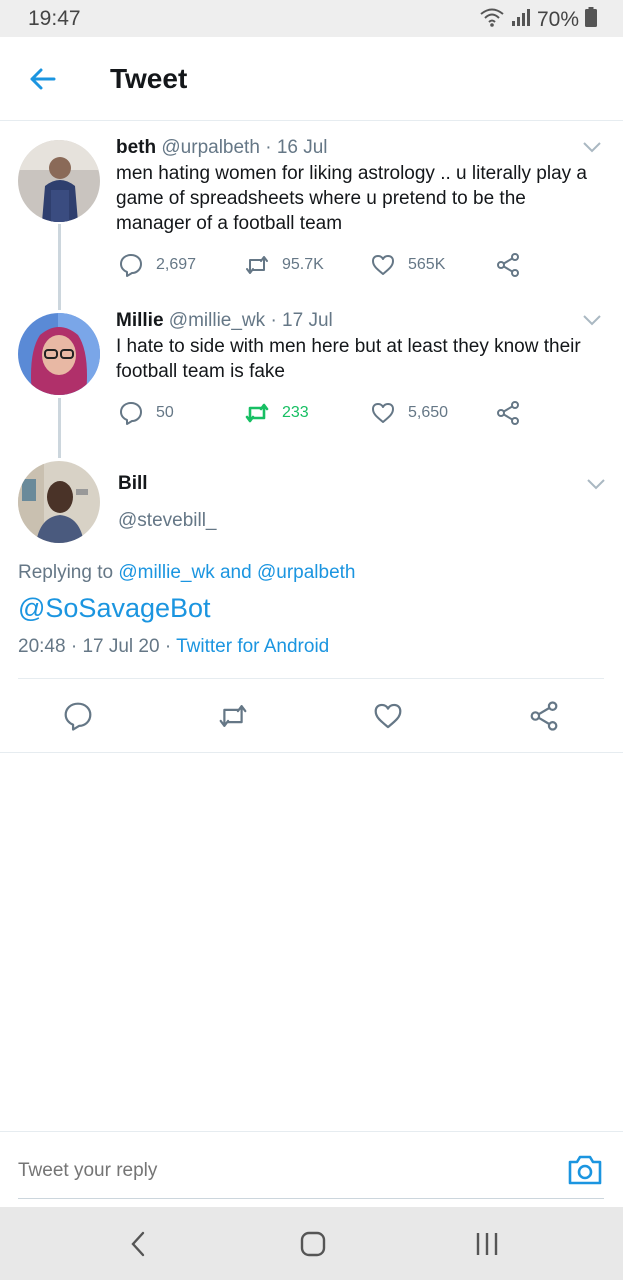 This screenshot has height=1280, width=623. I want to click on like-button: 565K, so click(407, 265).